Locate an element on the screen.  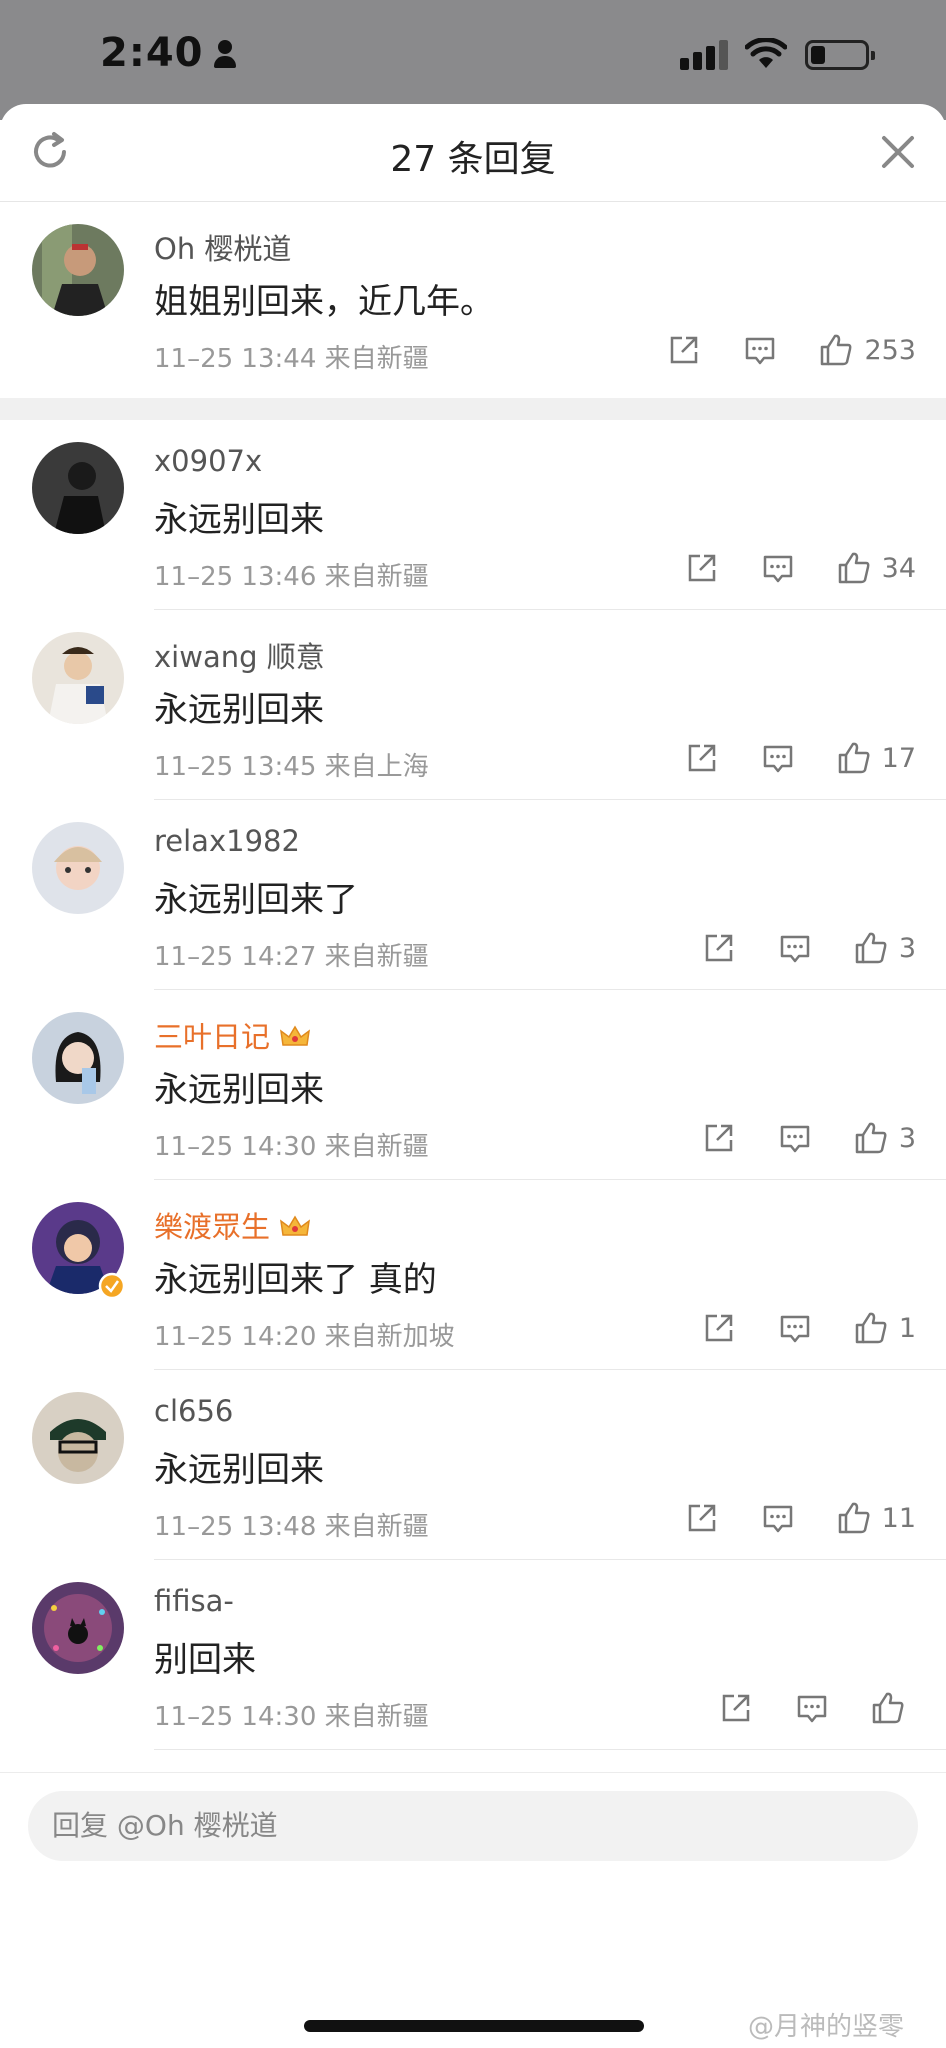
reply-bar: 回复 @Oh 樱桄道 is located at coordinates (473, 1858).